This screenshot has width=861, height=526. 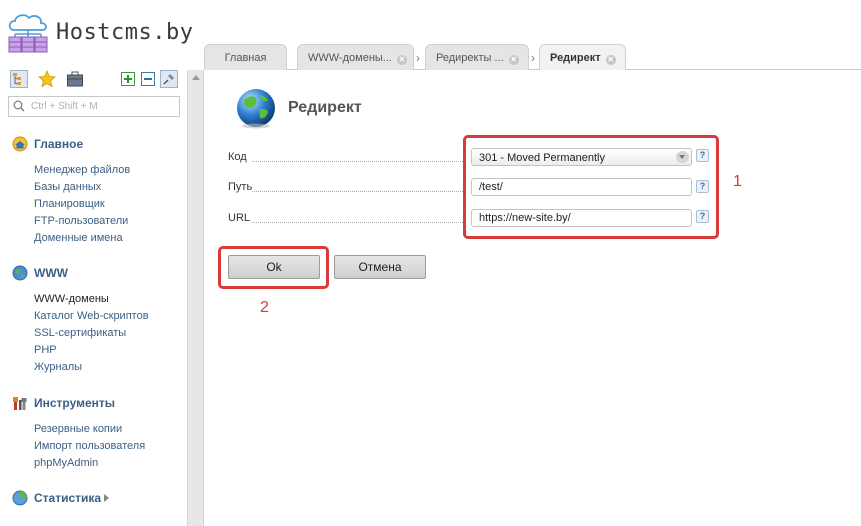 What do you see at coordinates (380, 267) in the screenshot?
I see `cancel-button: Отмена` at bounding box center [380, 267].